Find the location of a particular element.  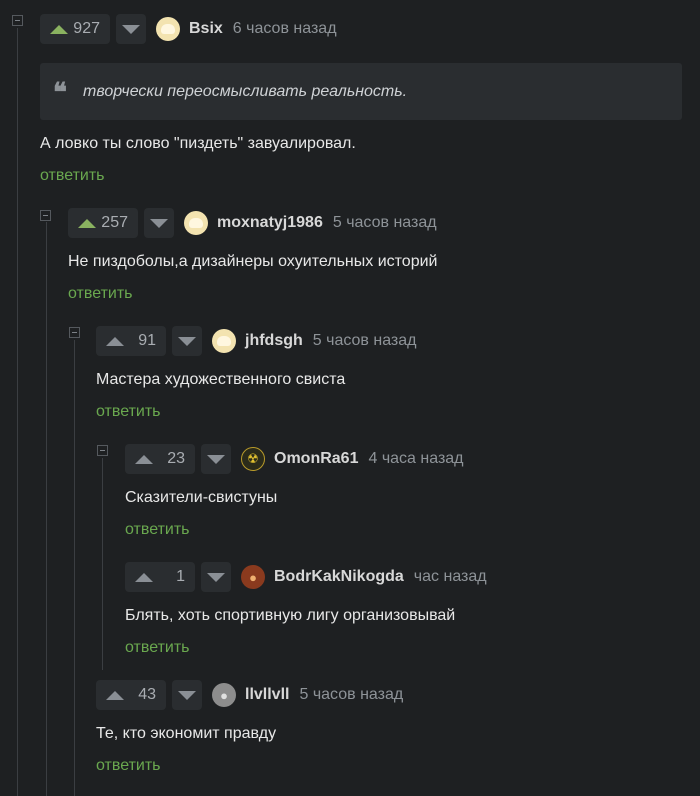

comment-text: Мастера художественного свиста is located at coordinates (221, 379).